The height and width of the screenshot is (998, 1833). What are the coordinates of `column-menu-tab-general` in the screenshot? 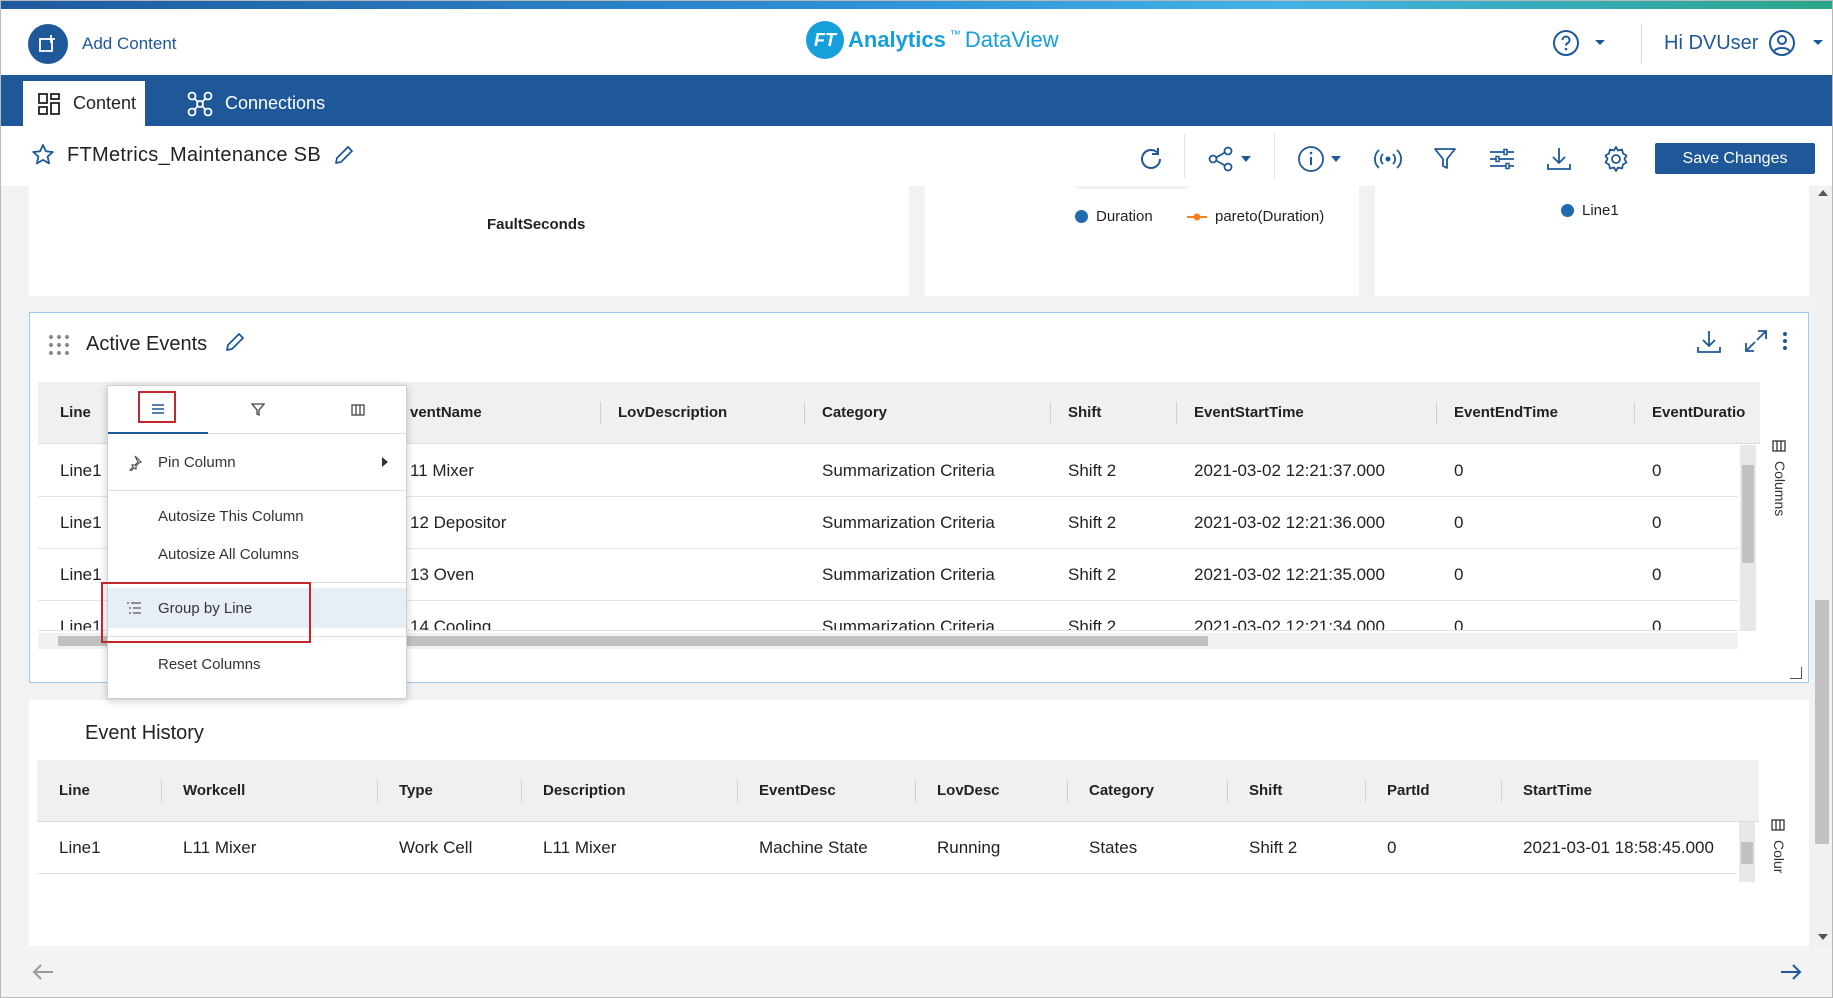 It's located at (158, 410).